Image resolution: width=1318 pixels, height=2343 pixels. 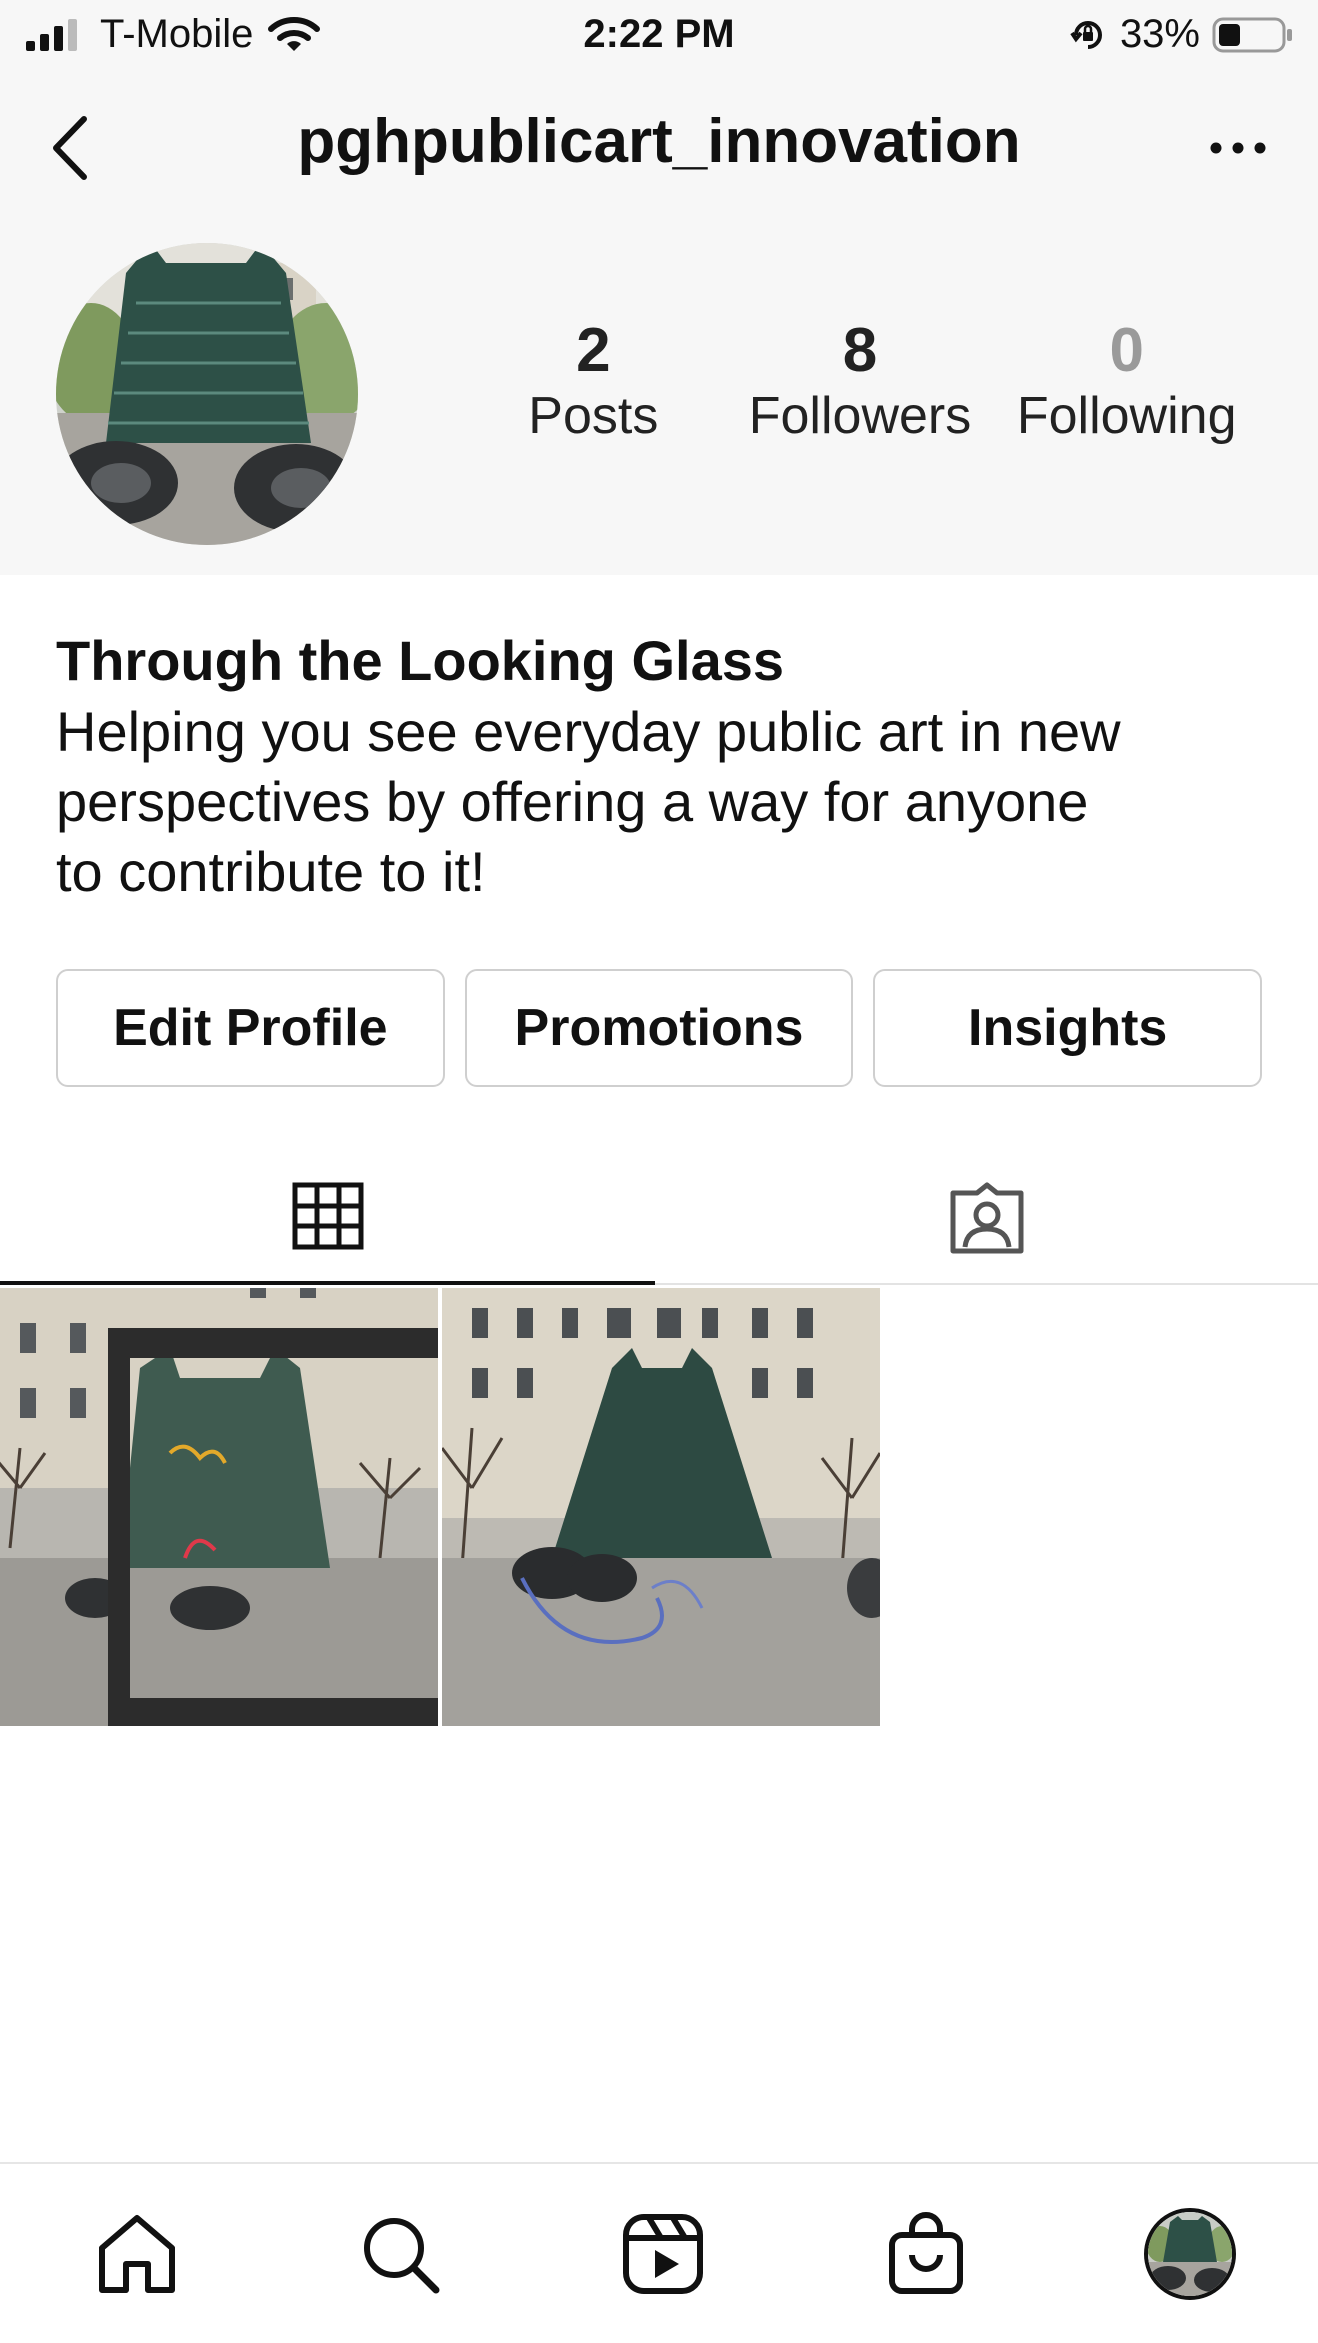 I want to click on profile-top-bar: pghpublicart_innovation, so click(x=659, y=148).